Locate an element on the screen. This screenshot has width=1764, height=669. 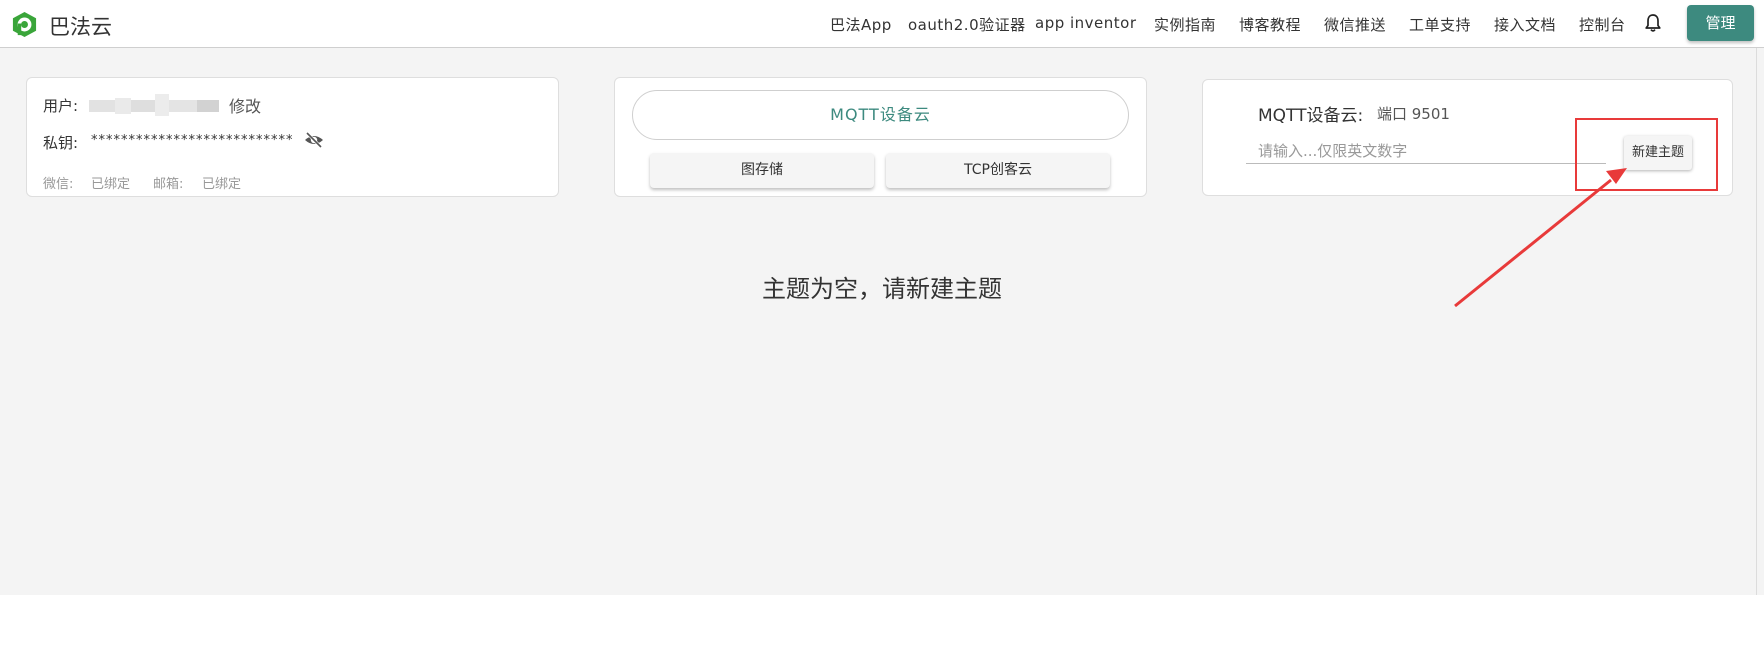
wechat-status: 已绑定 is located at coordinates (111, 184).